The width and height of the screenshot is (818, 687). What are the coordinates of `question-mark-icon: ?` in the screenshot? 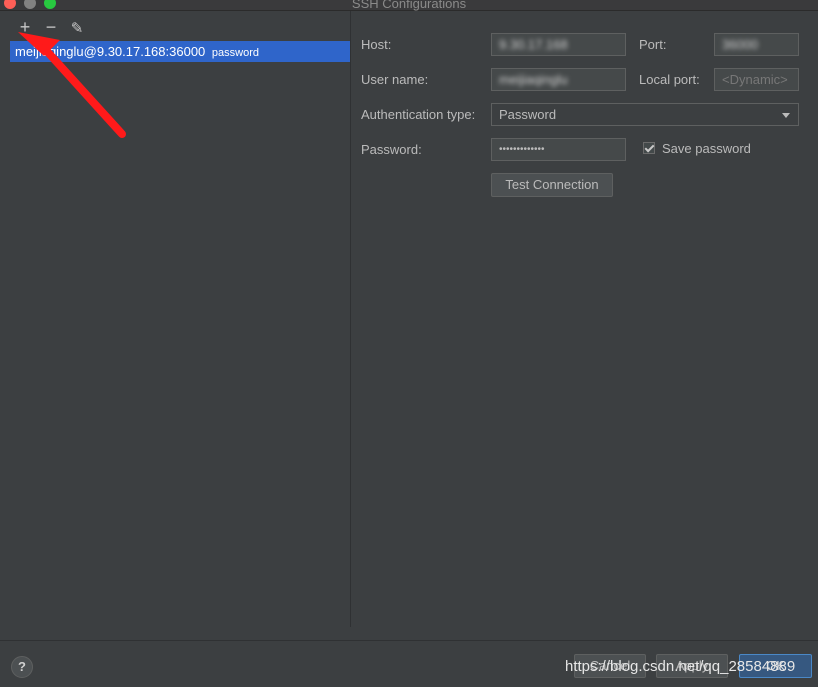 It's located at (22, 666).